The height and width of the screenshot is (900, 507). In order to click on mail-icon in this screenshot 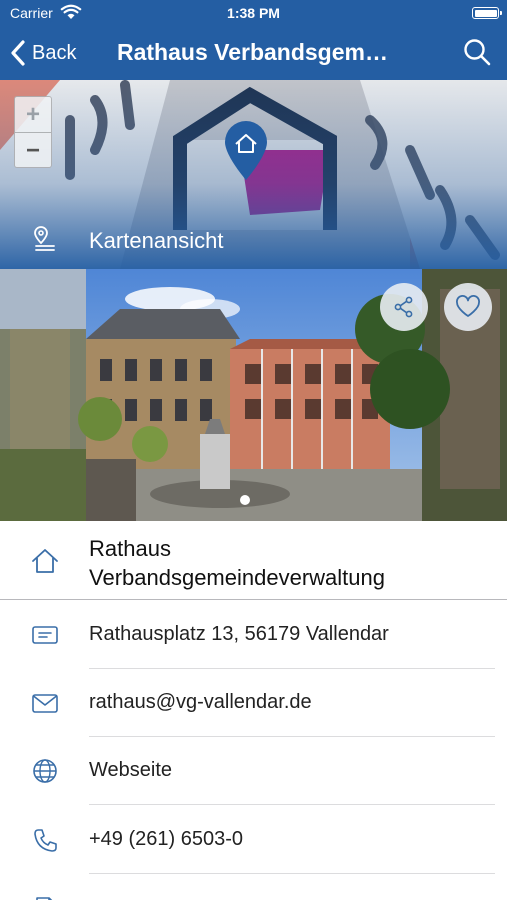, I will do `click(45, 703)`.